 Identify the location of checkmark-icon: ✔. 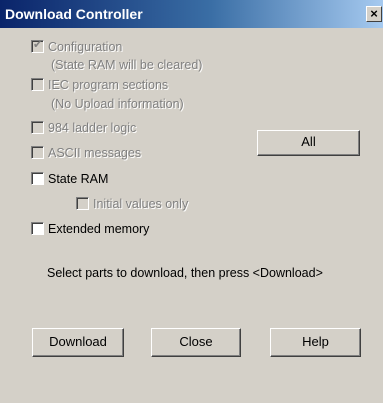
(38, 45).